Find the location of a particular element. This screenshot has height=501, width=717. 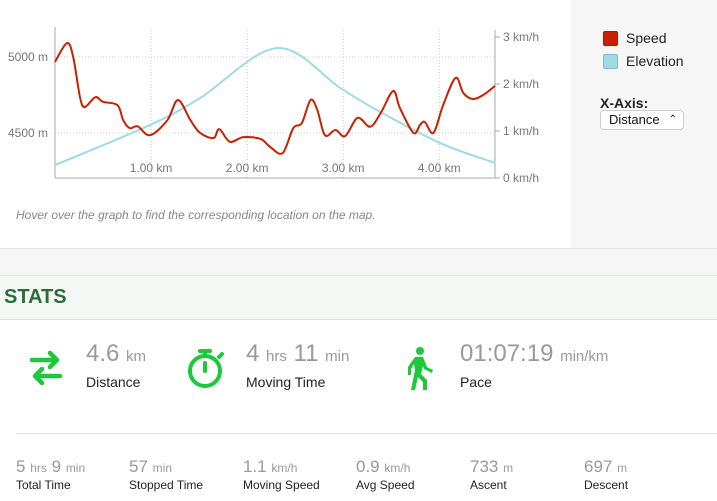

stat-distance: 4.6 km Distance is located at coordinates (85, 365).